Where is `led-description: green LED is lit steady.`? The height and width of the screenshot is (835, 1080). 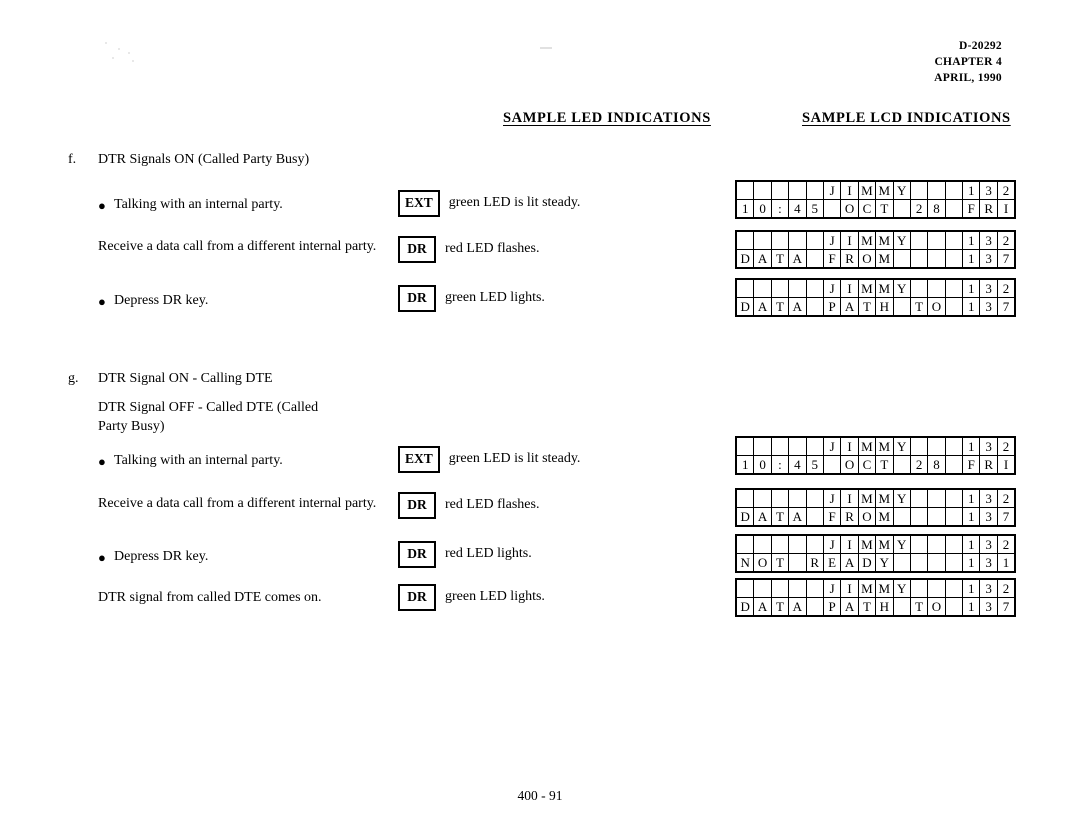
led-description: green LED is lit steady. is located at coordinates (514, 459).